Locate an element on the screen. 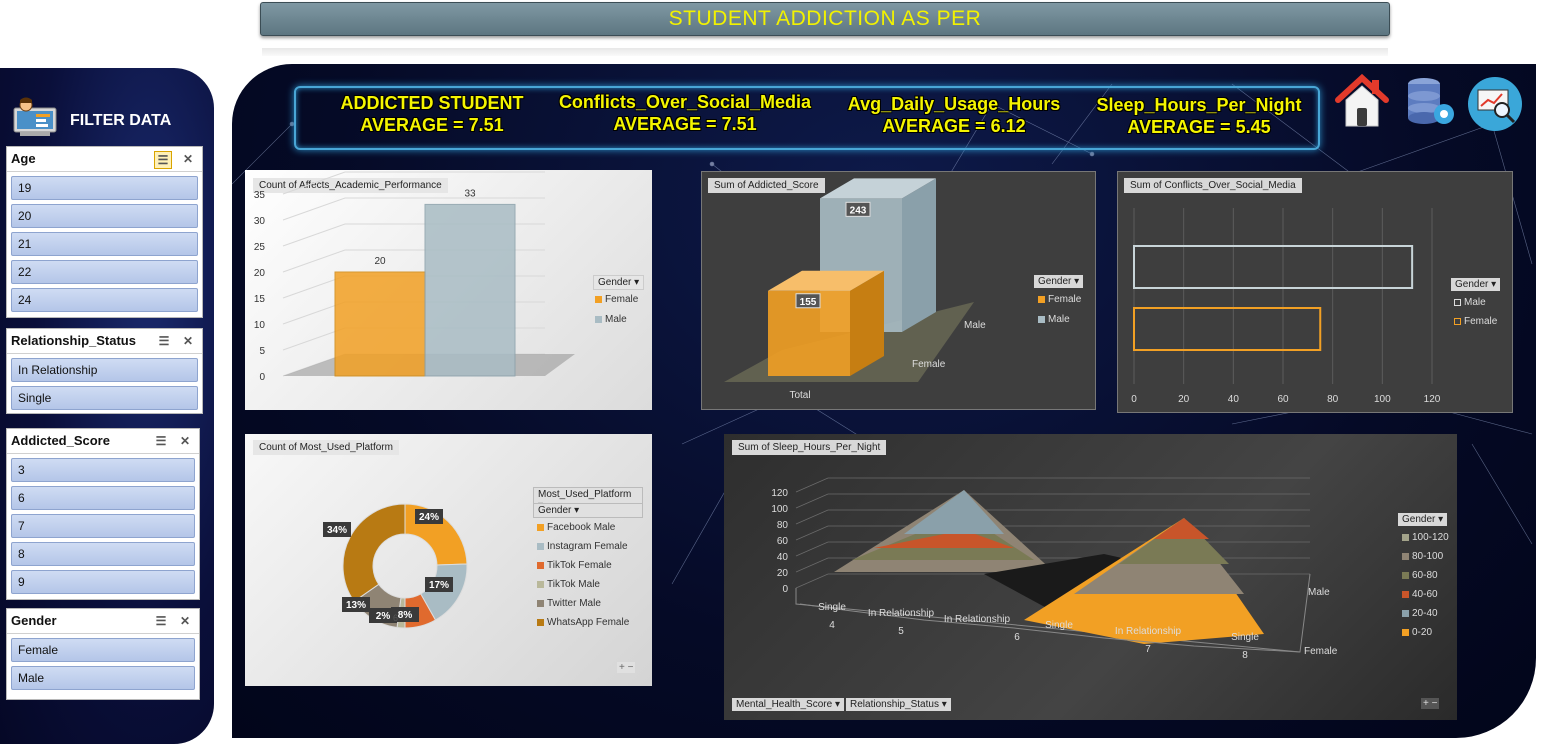 This screenshot has height=756, width=1548. kpi-label: ADDICTED STUDENT is located at coordinates (432, 103).